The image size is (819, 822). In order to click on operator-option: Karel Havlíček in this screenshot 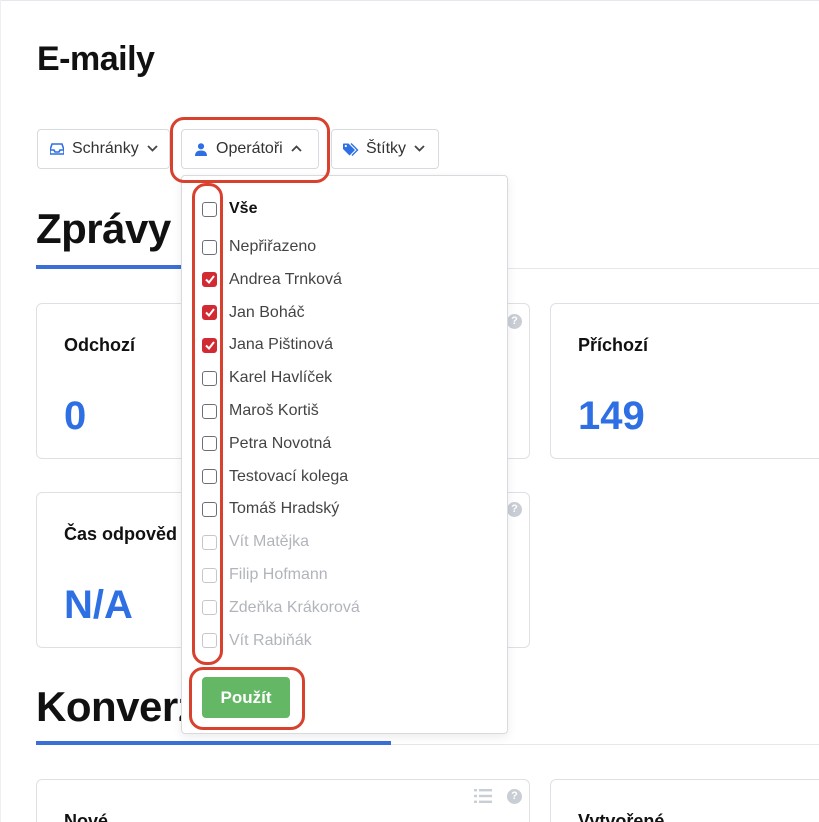, I will do `click(267, 378)`.